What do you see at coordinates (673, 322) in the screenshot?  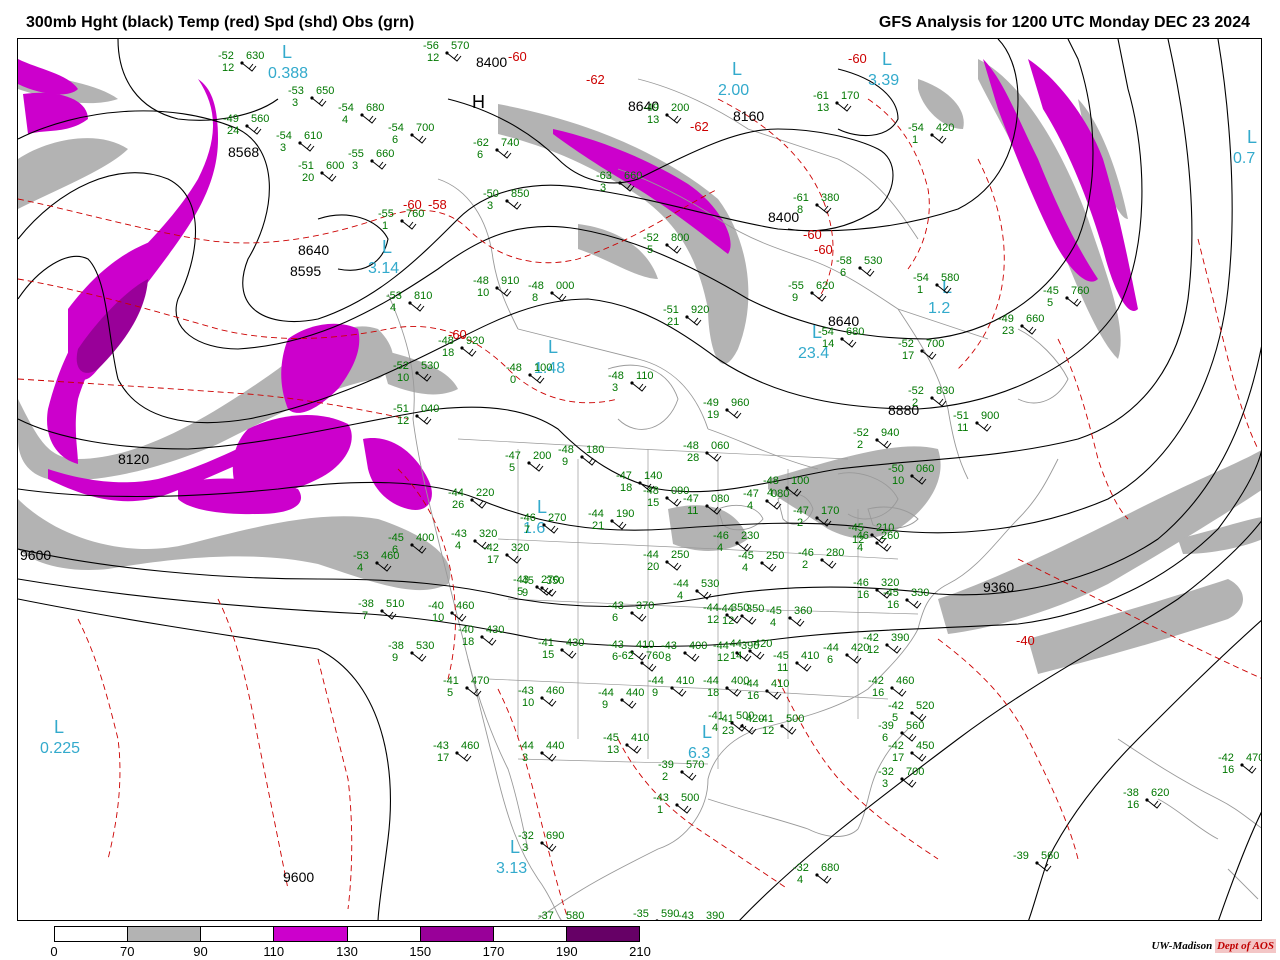 I see `obs-dewpoint-depression: 21` at bounding box center [673, 322].